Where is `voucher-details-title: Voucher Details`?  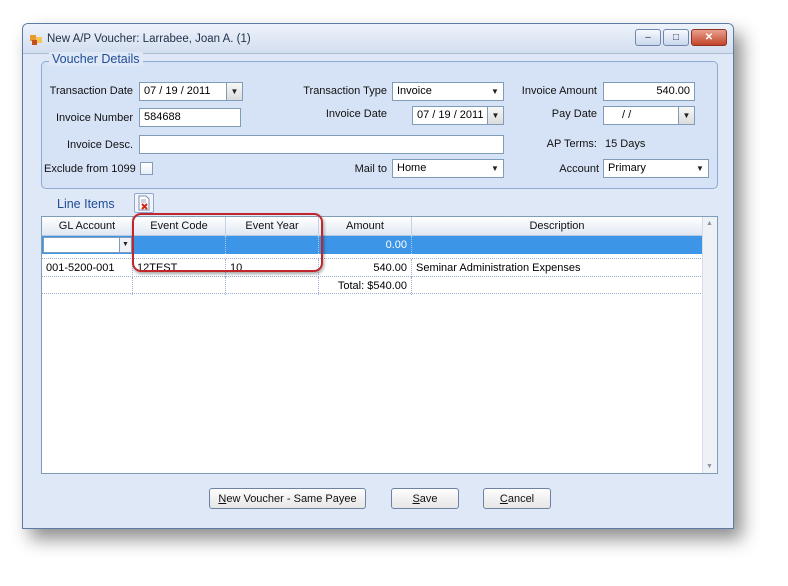
voucher-details-title: Voucher Details is located at coordinates (96, 59).